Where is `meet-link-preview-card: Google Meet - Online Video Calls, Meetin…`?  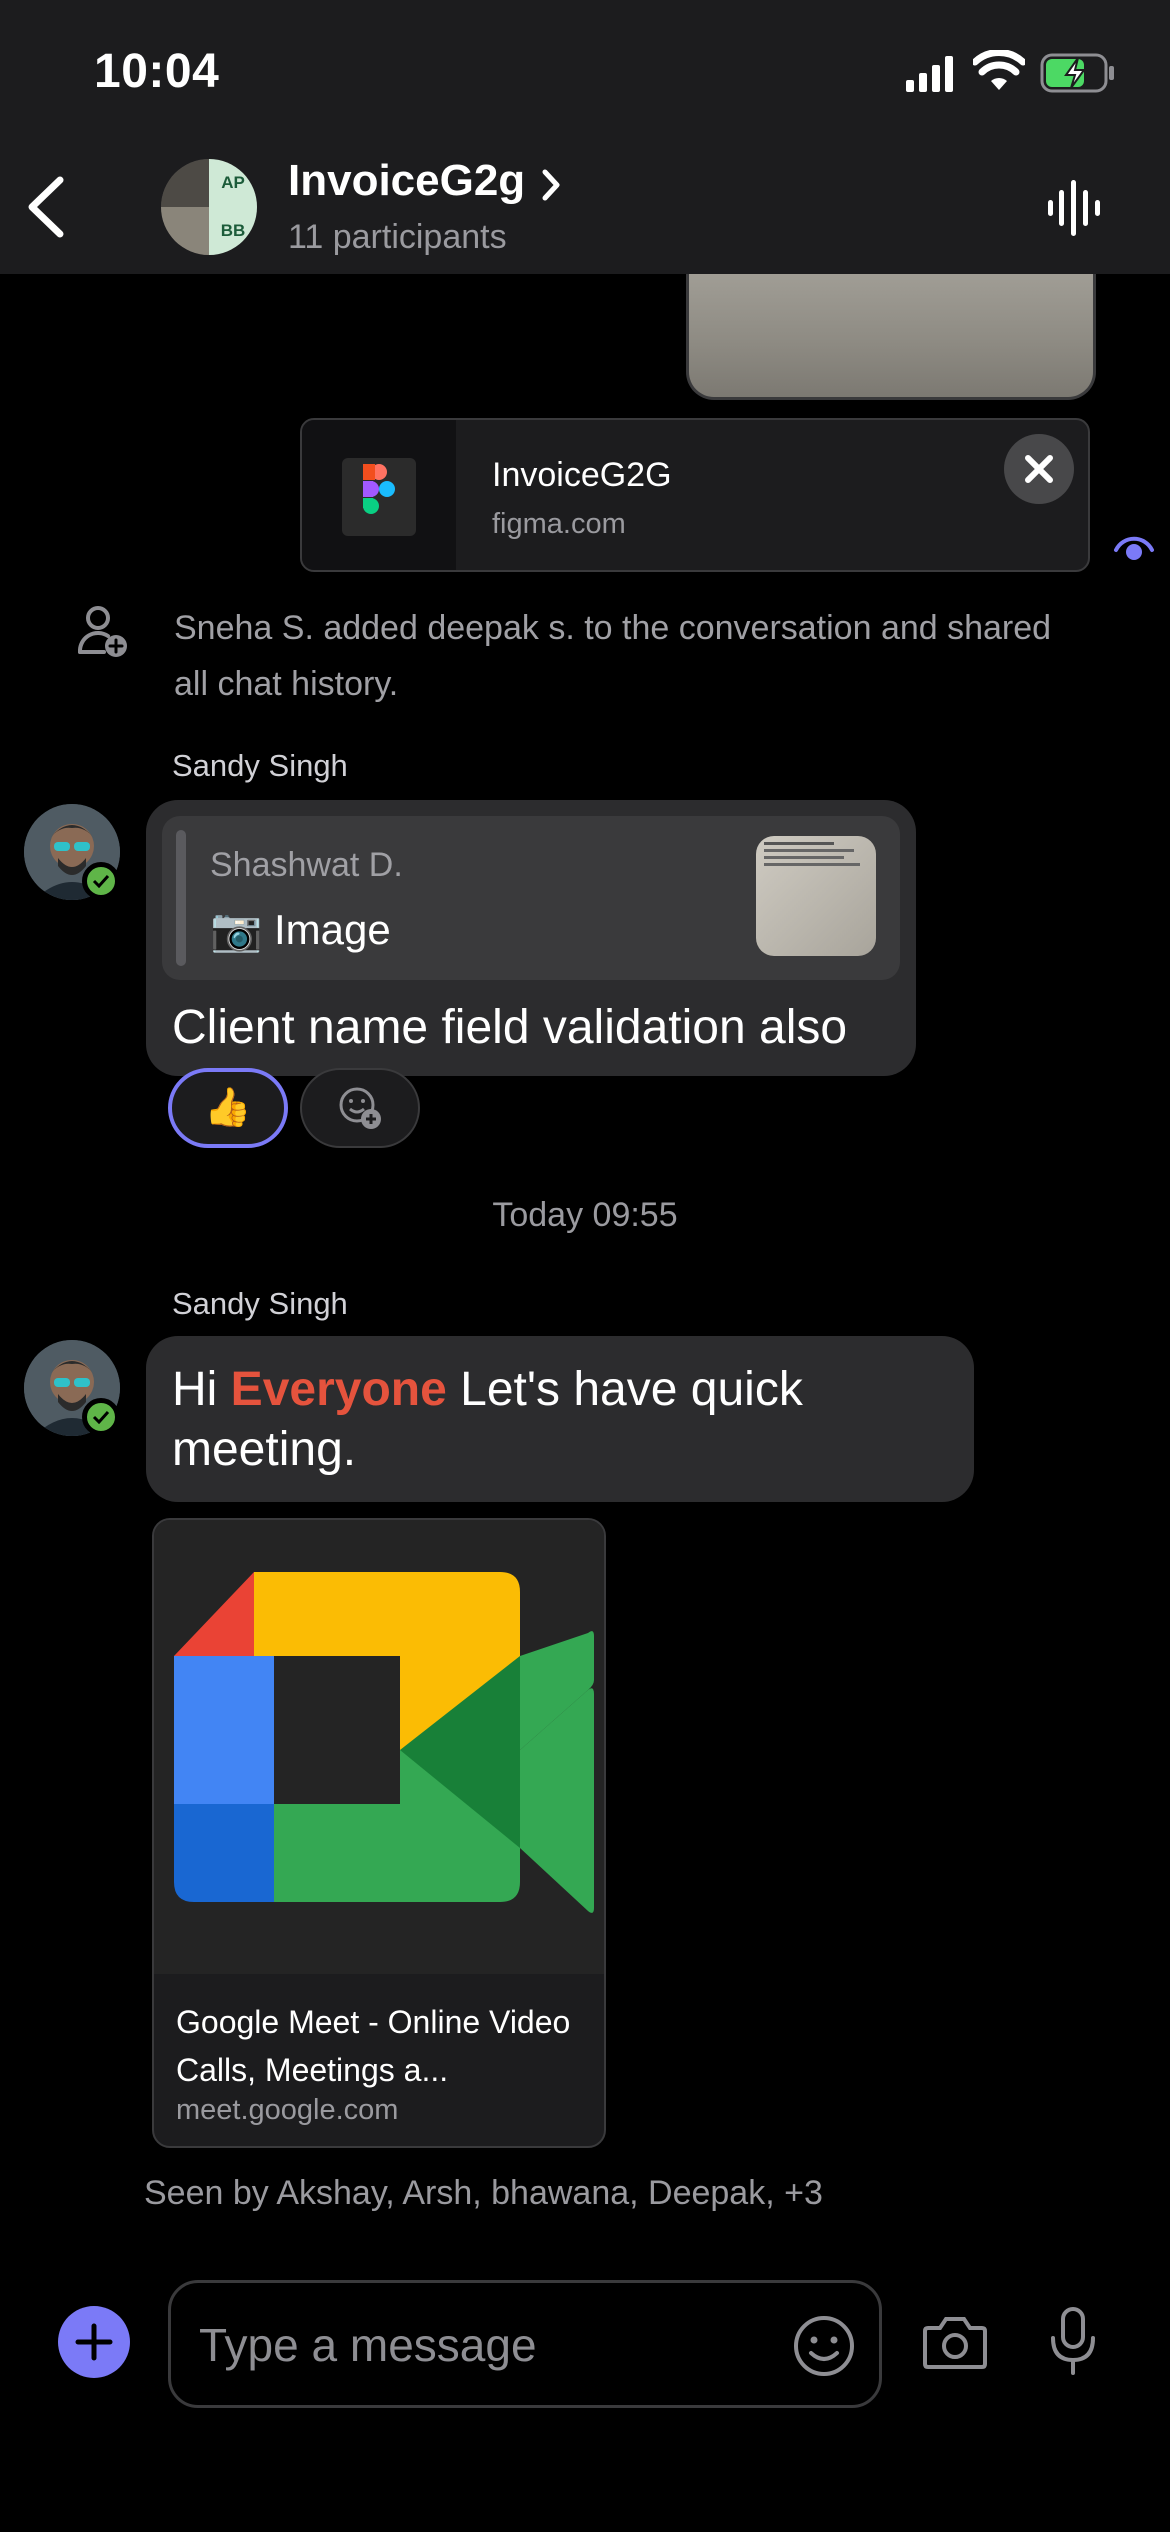
meet-link-preview-card: Google Meet - Online Video Calls, Meetin… is located at coordinates (379, 1833).